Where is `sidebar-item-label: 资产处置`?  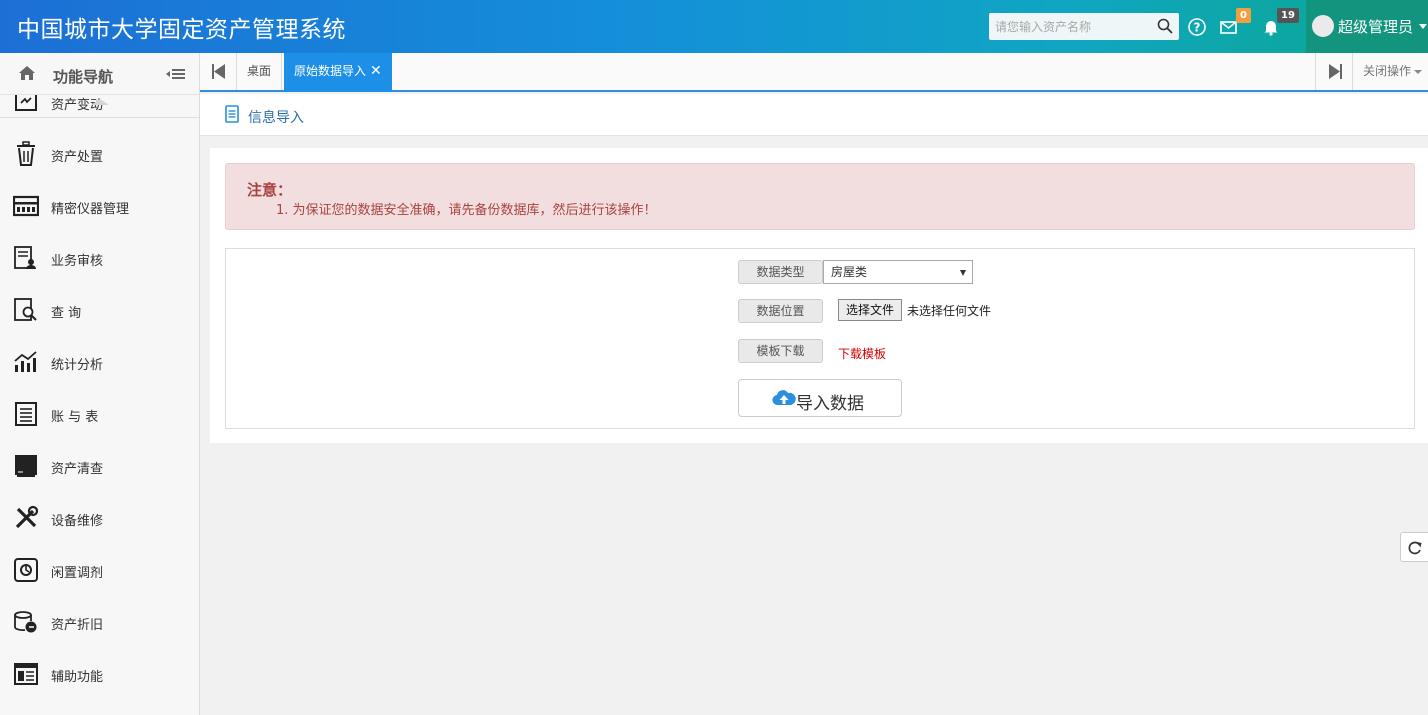
sidebar-item-label: 资产处置 is located at coordinates (77, 157).